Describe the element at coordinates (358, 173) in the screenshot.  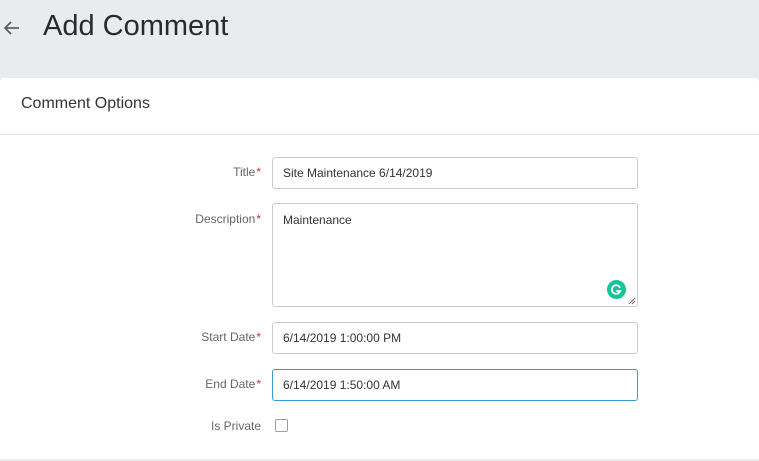
I see `title-input-value: Site Maintenance 6/14/2019` at that location.